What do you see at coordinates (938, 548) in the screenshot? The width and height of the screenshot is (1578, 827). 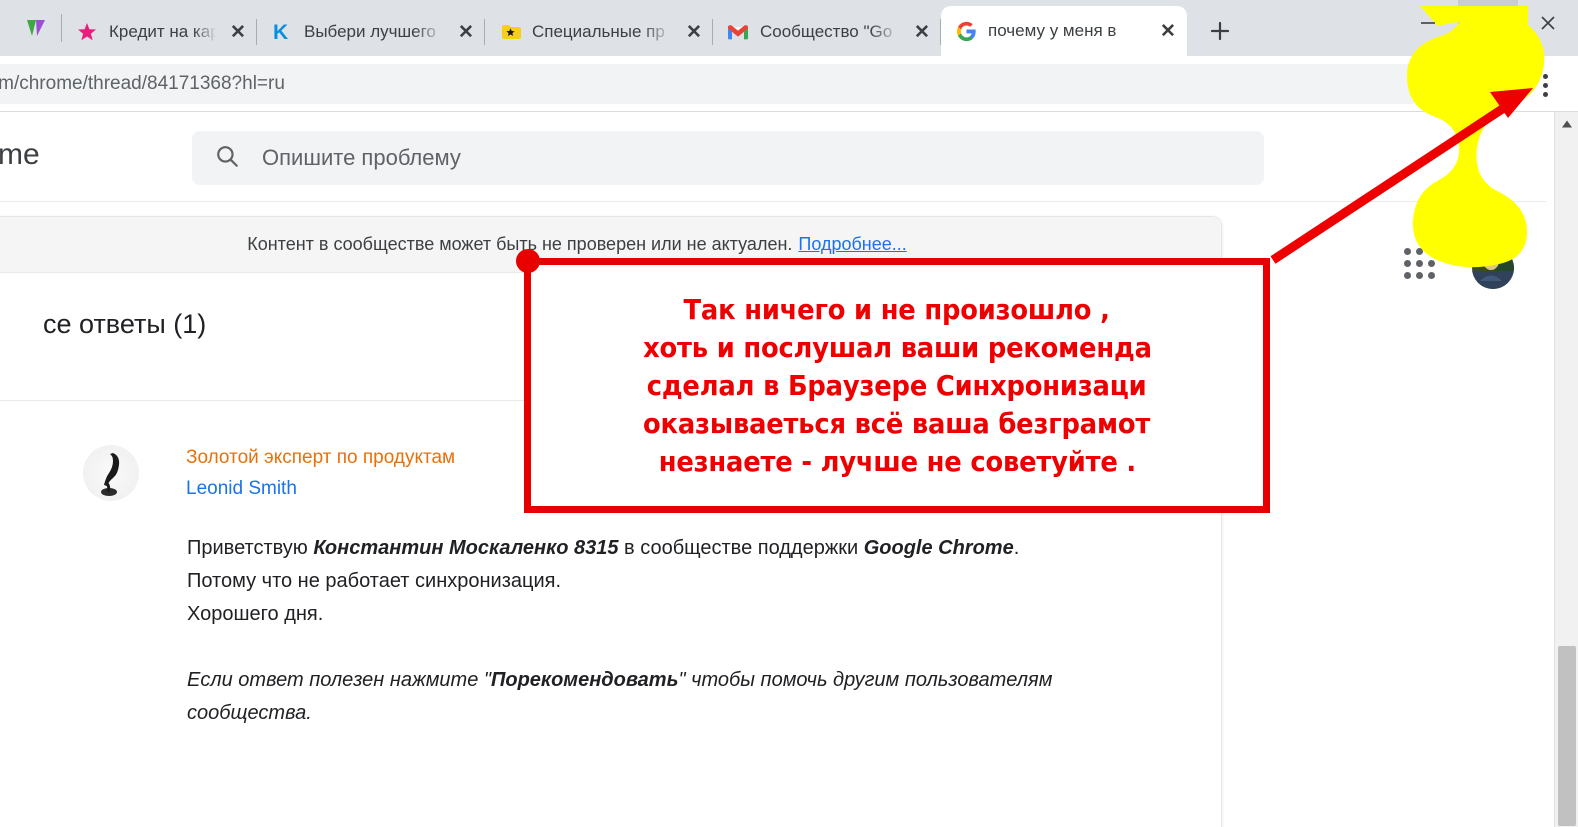 I see `product-name: Google Chrome` at bounding box center [938, 548].